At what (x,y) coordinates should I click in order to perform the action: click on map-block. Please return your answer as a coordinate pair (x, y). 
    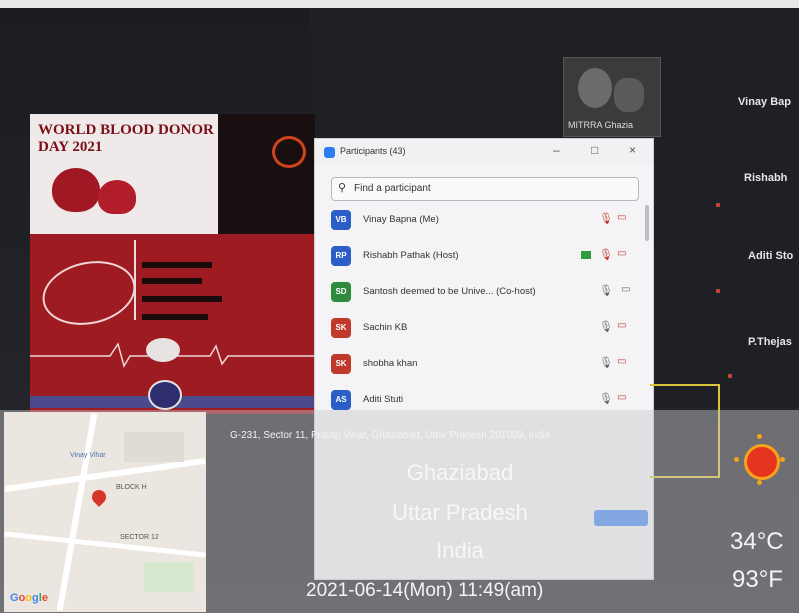
    Looking at the image, I should click on (154, 447).